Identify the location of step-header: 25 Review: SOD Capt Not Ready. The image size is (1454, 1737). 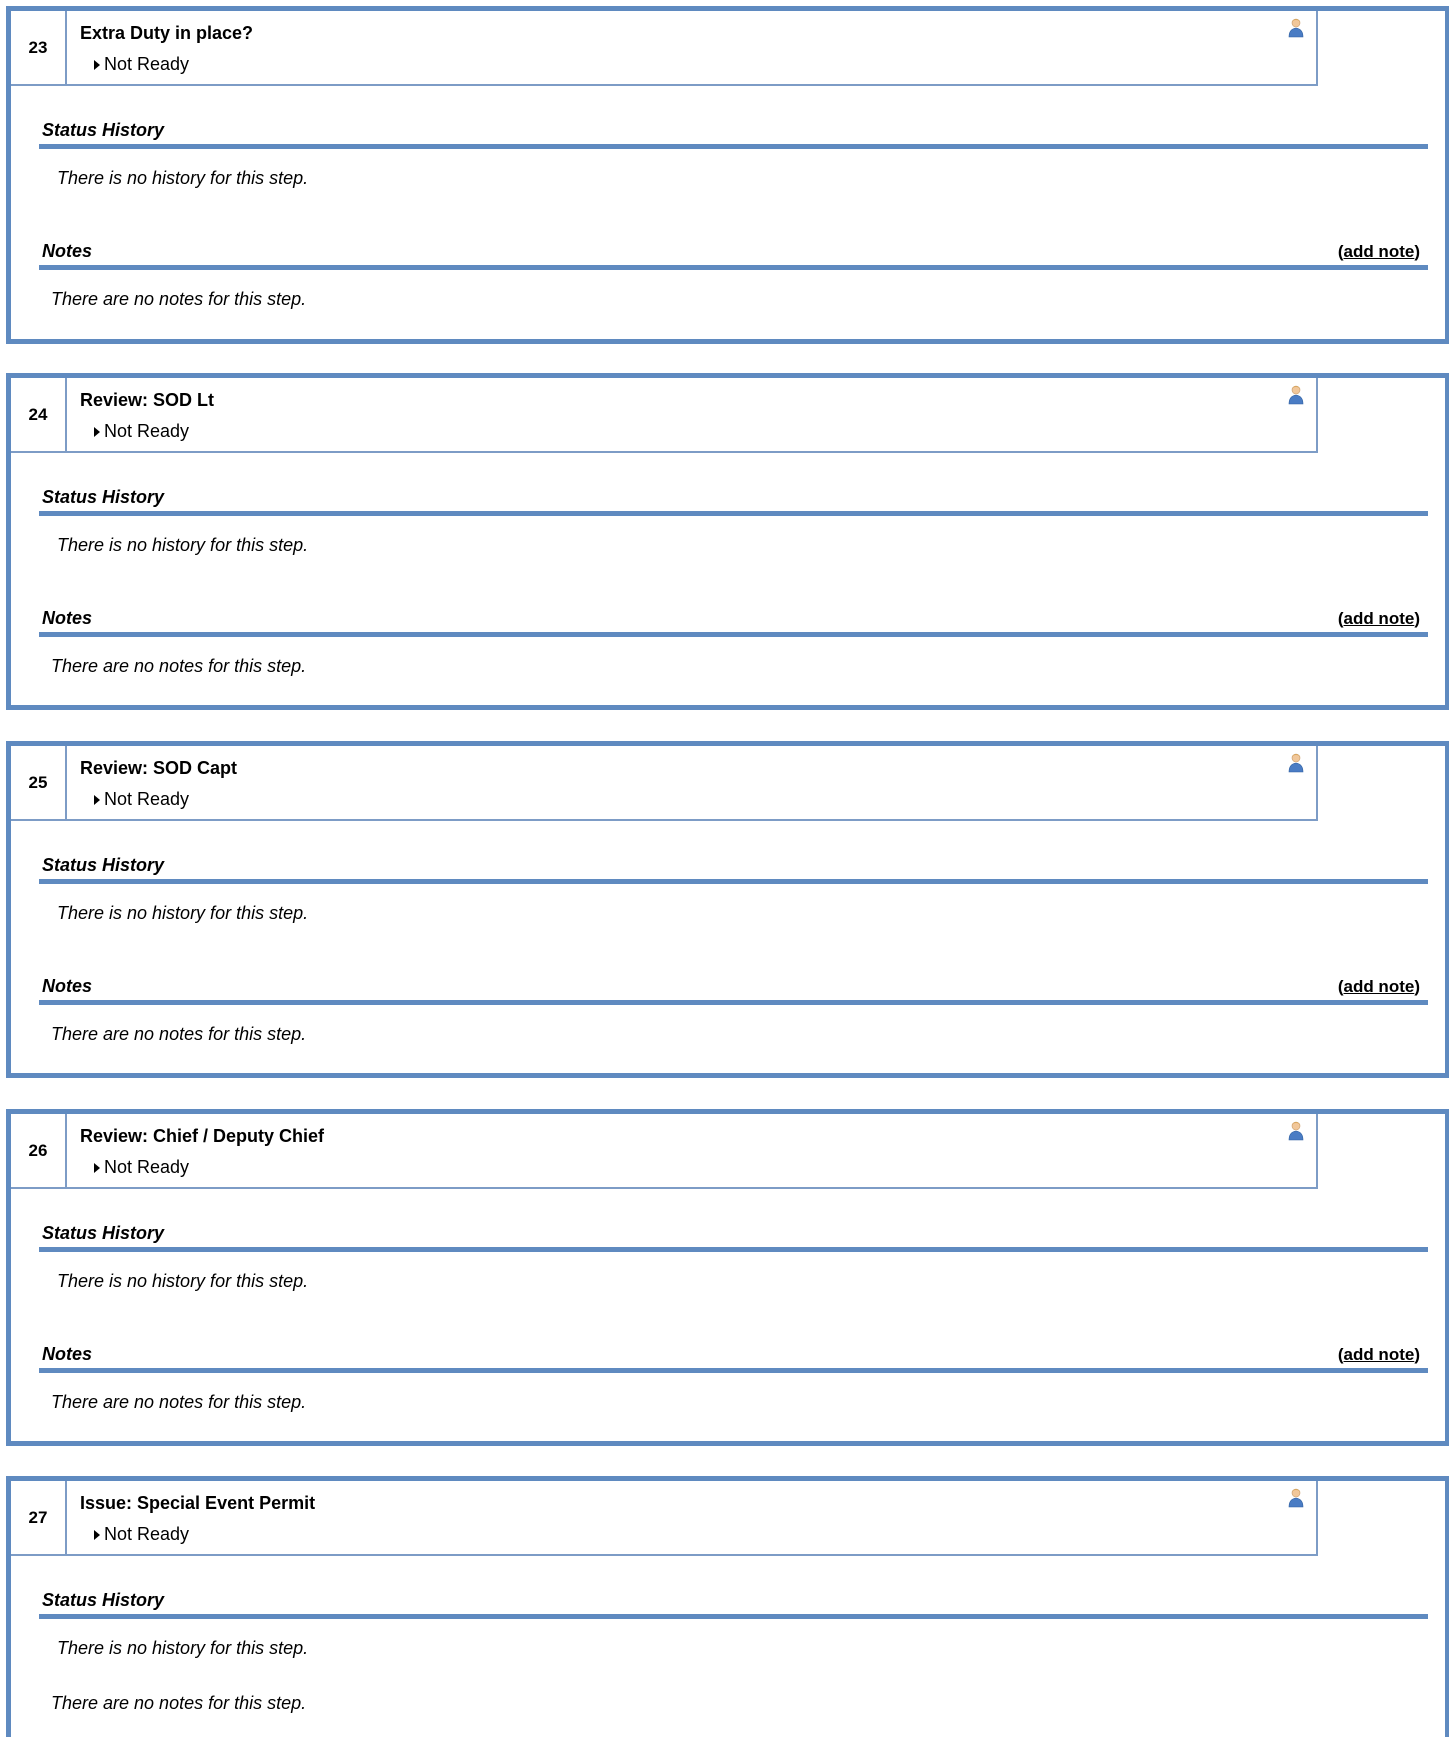
(664, 783).